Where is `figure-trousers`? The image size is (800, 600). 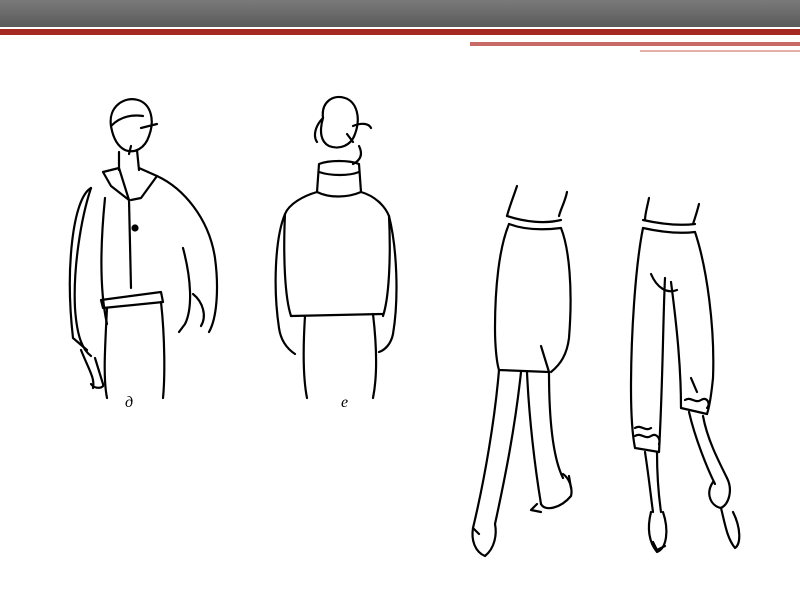 figure-trousers is located at coordinates (685, 375).